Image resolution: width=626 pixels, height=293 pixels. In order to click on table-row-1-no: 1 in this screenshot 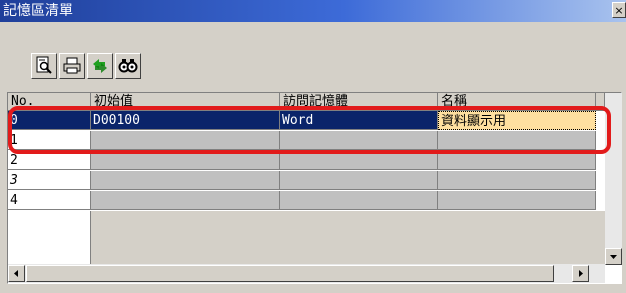, I will do `click(49, 140)`.